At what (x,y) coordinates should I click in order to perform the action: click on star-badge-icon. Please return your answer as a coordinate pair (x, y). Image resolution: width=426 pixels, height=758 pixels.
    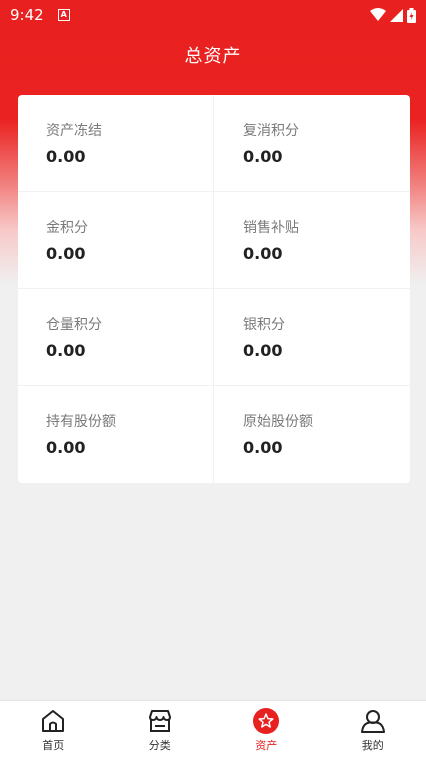
    Looking at the image, I should click on (266, 721).